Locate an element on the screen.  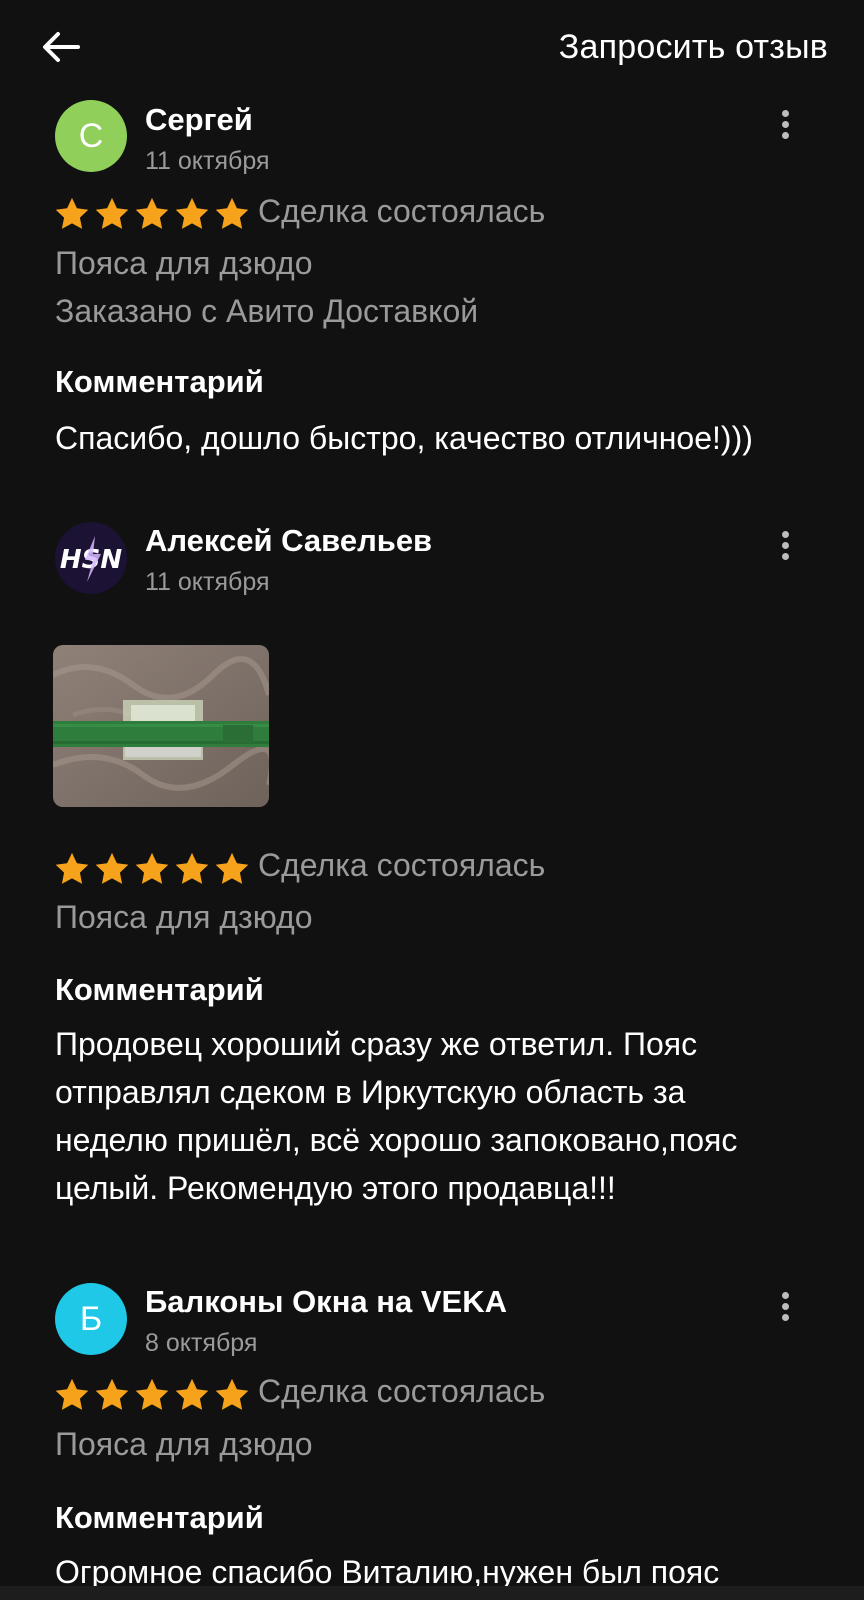
comment-line: целый. Рекомендую этого продавца!!! is located at coordinates (335, 1188).